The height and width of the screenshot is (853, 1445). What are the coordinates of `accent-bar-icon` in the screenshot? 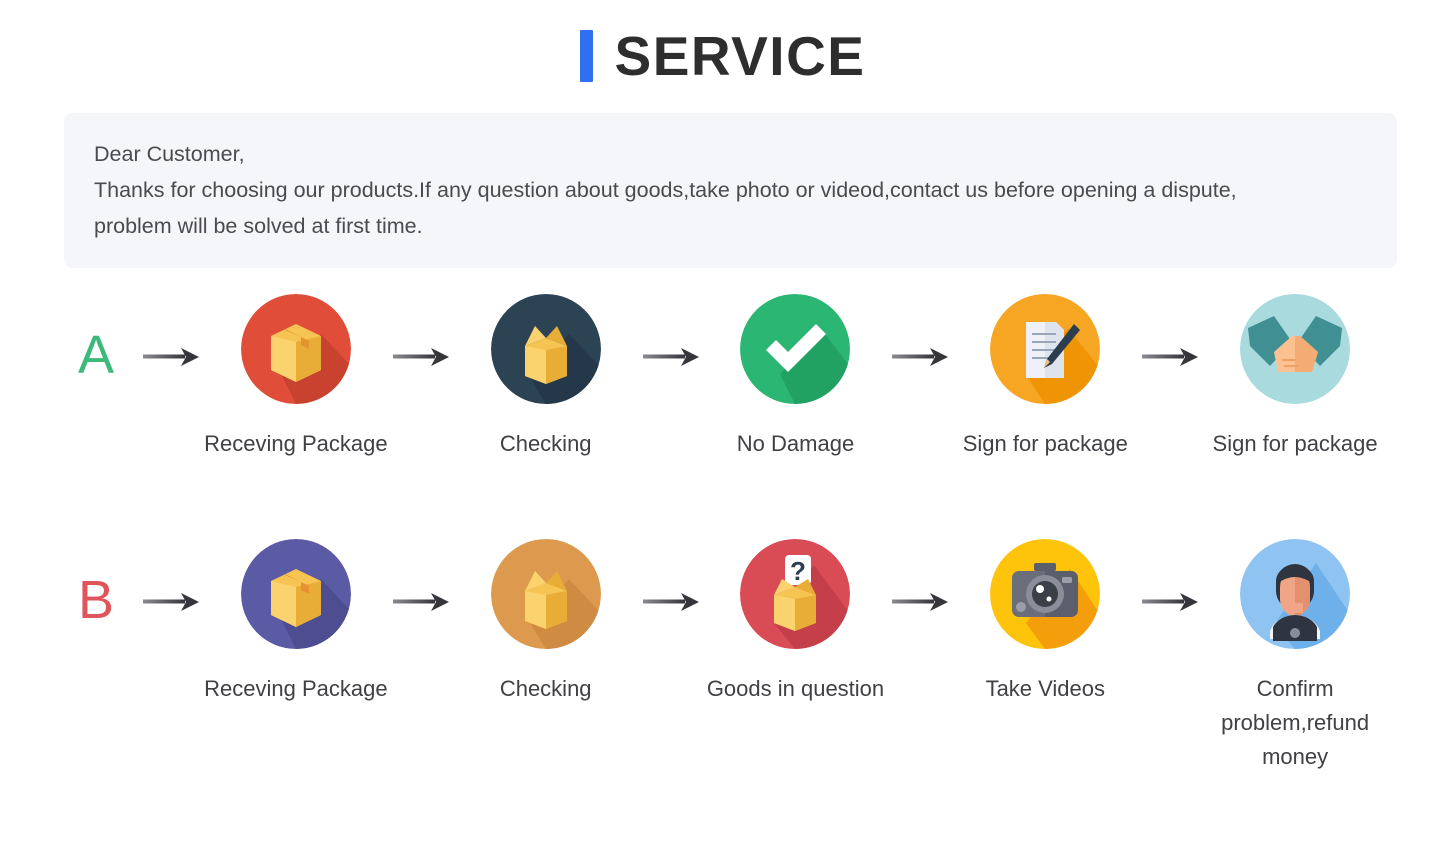 It's located at (586, 56).